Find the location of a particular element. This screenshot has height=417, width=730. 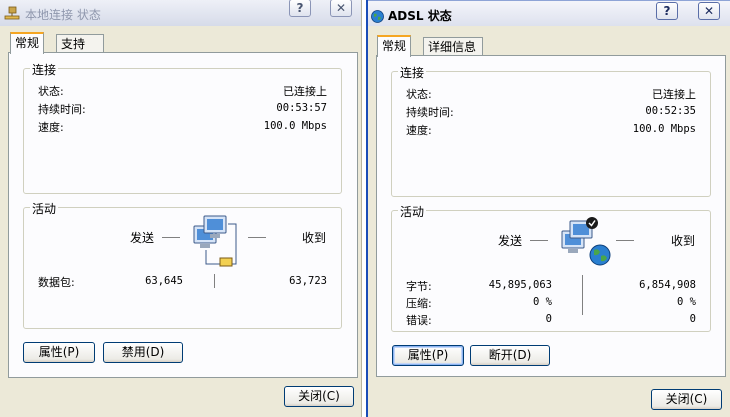

window-title: ADSL 状态 is located at coordinates (420, 16).